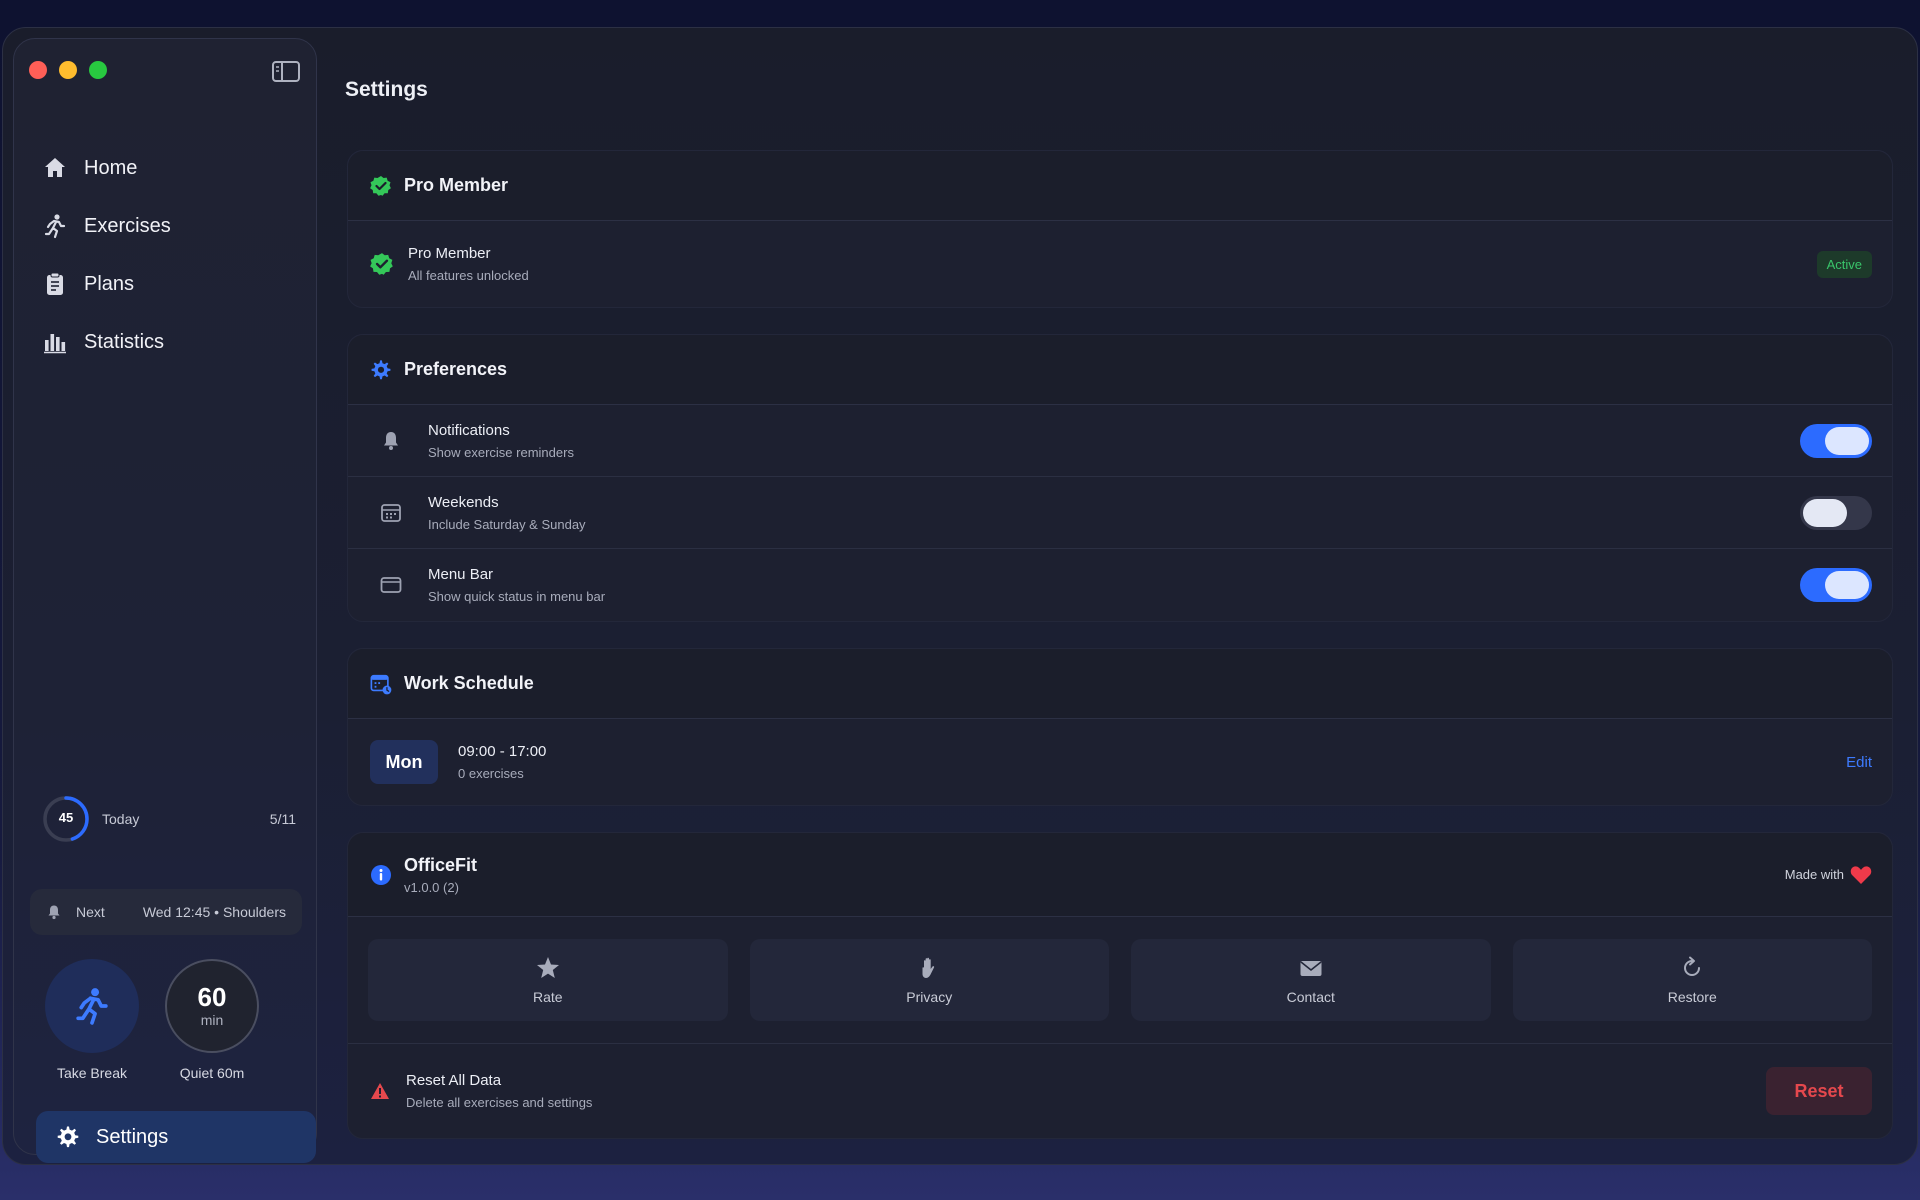 This screenshot has width=1920, height=1200. What do you see at coordinates (1120, 513) in the screenshot?
I see `weekends-row: Weekends Include Saturday & Sunday` at bounding box center [1120, 513].